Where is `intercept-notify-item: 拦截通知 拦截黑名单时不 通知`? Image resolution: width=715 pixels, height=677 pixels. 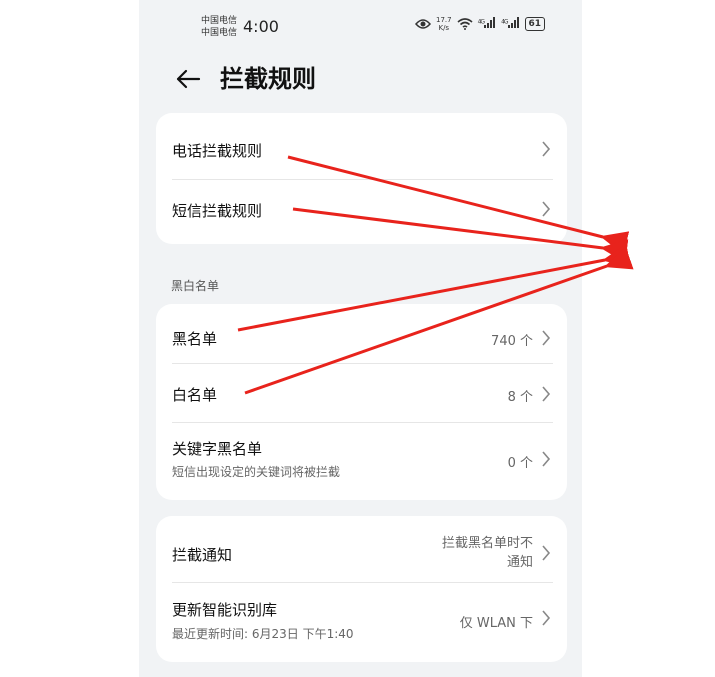 intercept-notify-item: 拦截通知 拦截黑名单时不 通知 is located at coordinates (362, 549).